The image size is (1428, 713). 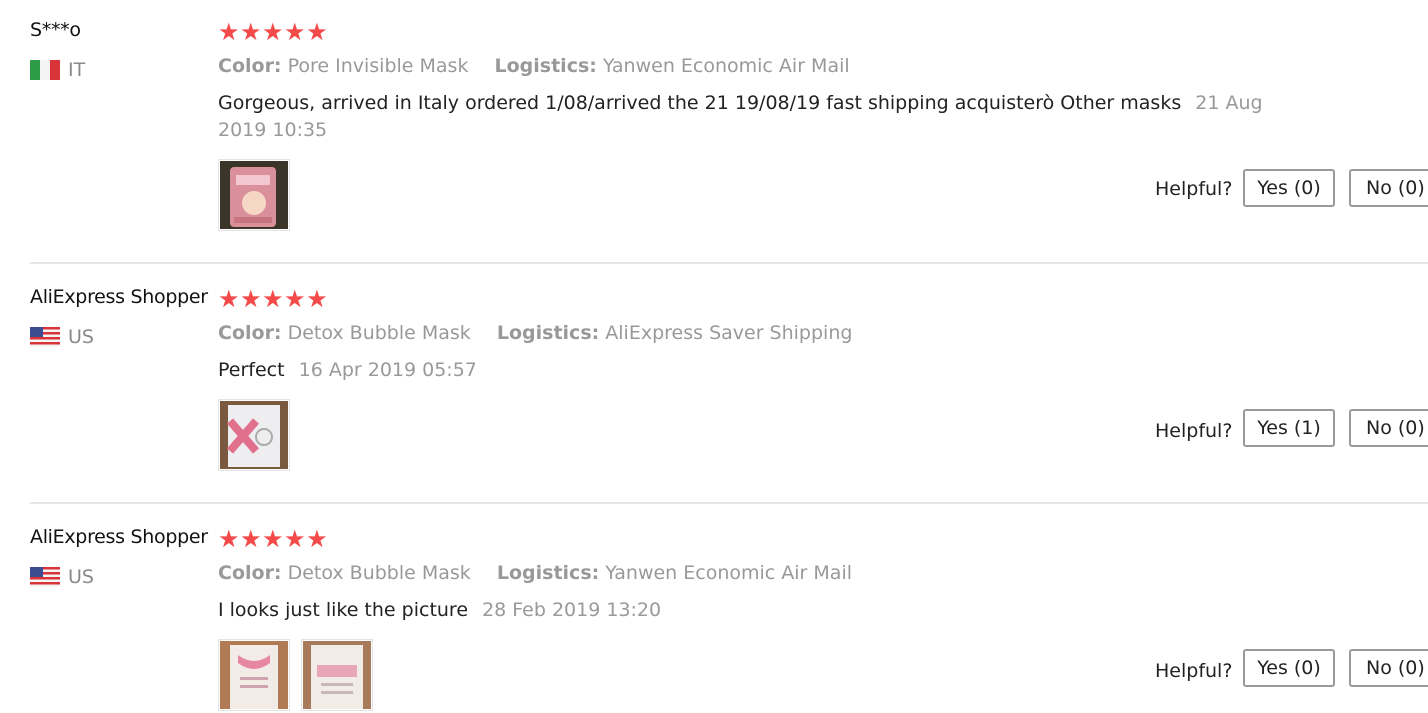 What do you see at coordinates (45, 70) in the screenshot?
I see `italy-flag-icon` at bounding box center [45, 70].